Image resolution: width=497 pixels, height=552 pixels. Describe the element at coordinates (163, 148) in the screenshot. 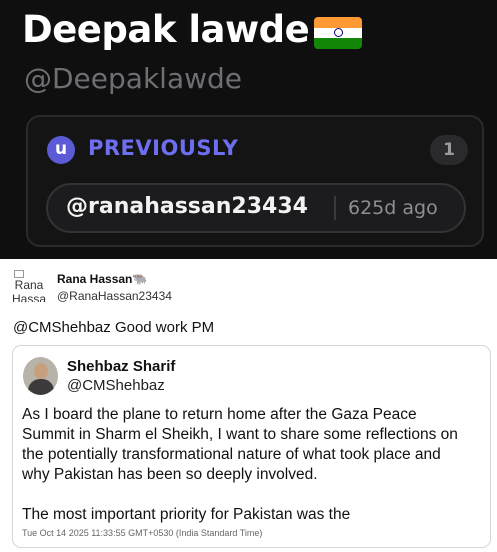

I see `previously-label: PREVIOUSLY` at that location.